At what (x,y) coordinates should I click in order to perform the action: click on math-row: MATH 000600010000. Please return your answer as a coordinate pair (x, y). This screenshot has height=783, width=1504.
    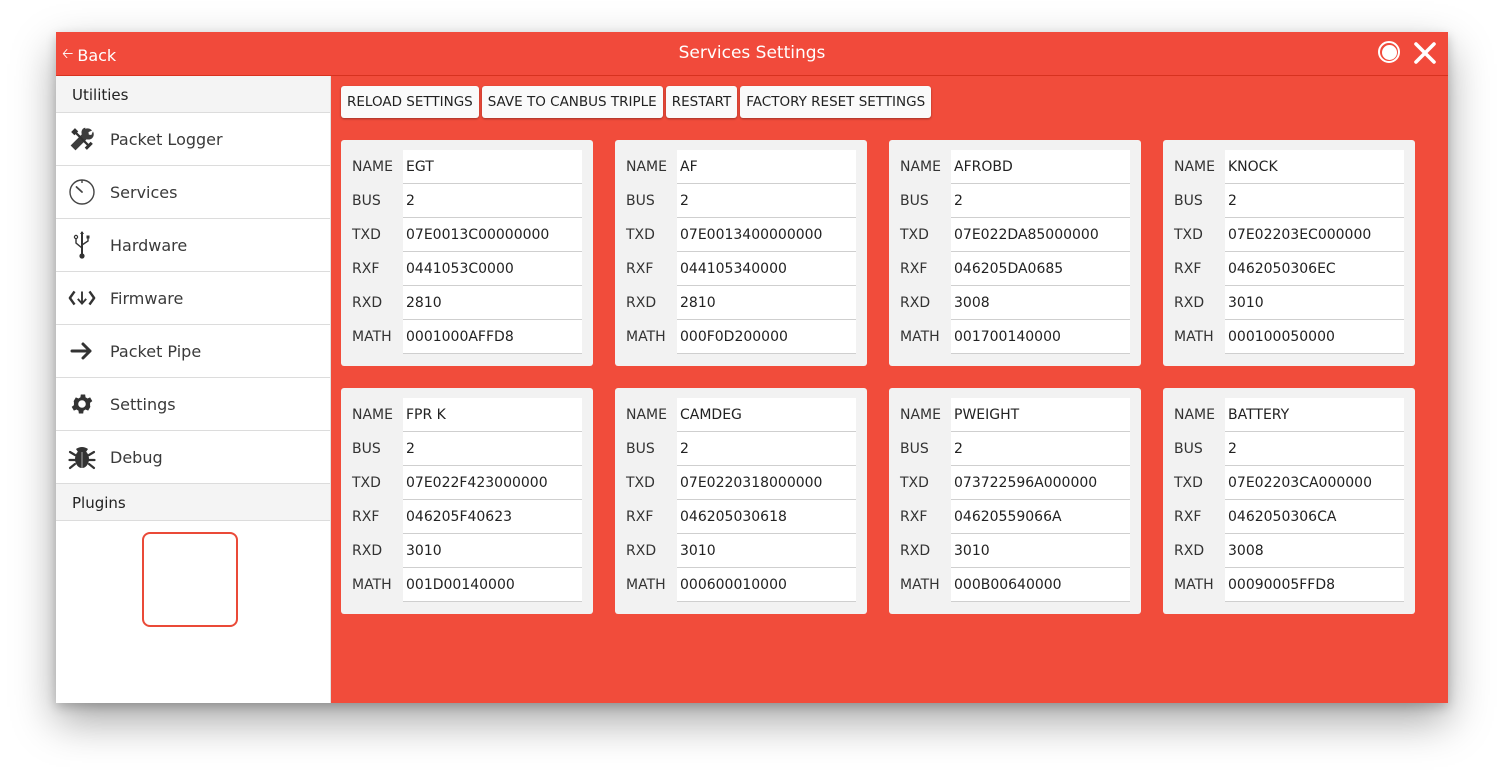
    Looking at the image, I should click on (741, 585).